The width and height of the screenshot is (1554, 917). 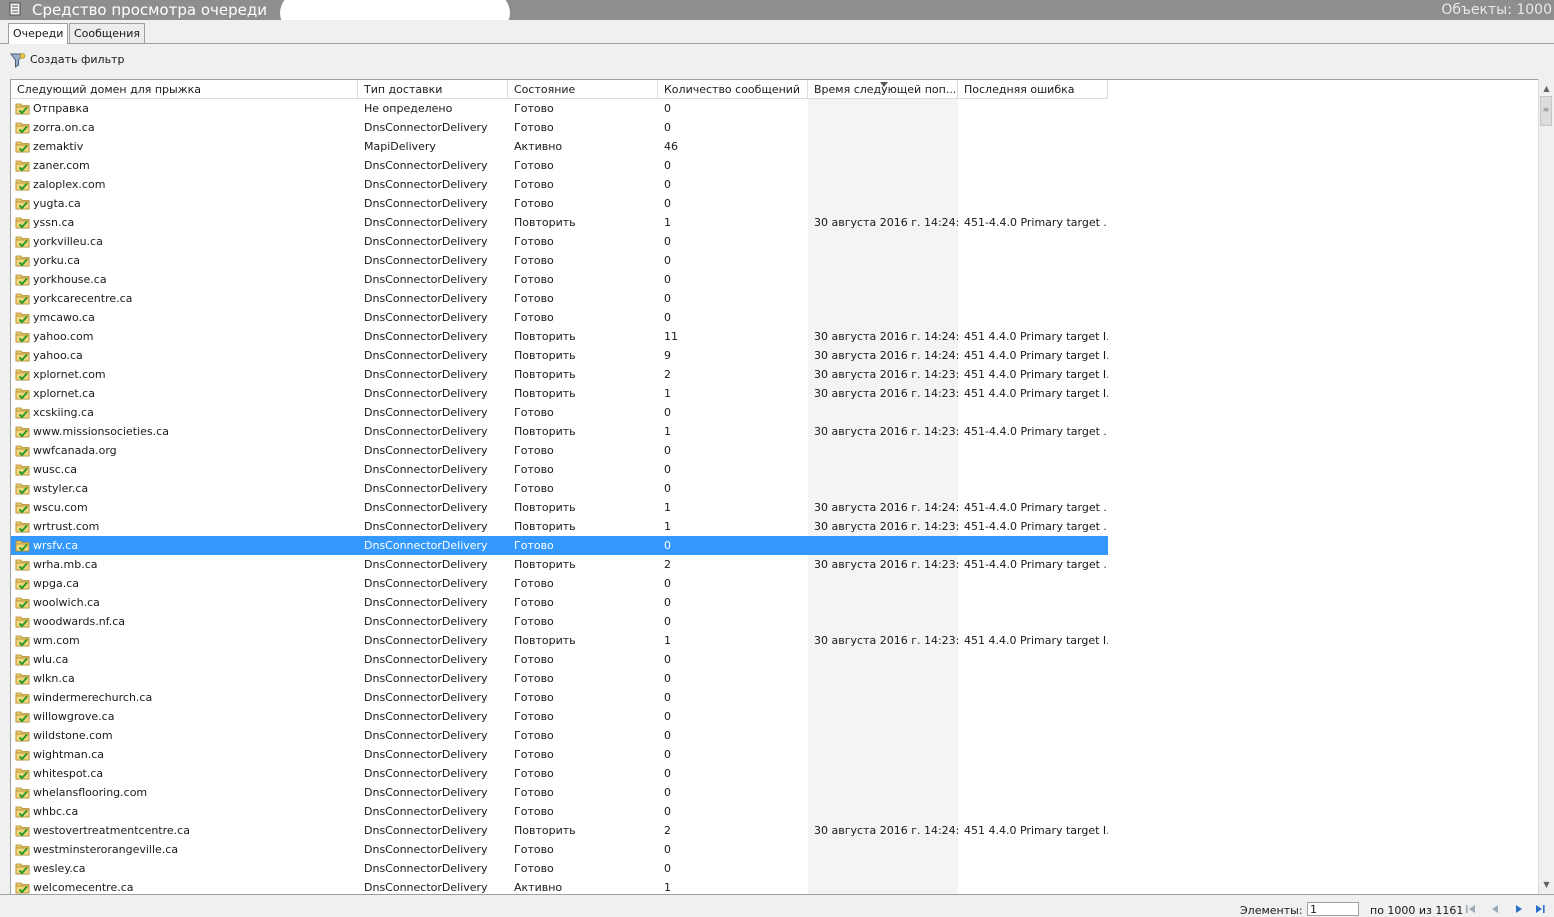 What do you see at coordinates (583, 89) in the screenshot?
I see `col-header-state: Состояние` at bounding box center [583, 89].